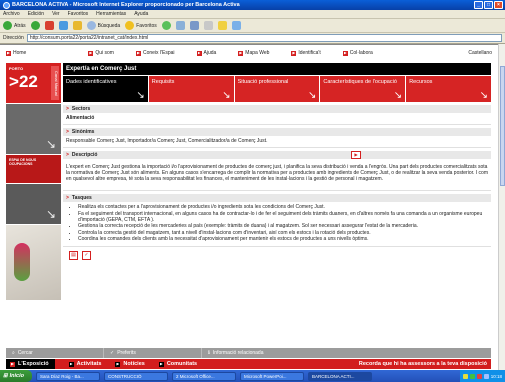 This screenshot has height=382, width=505. What do you see at coordinates (35, 25) in the screenshot?
I see `forward-arrow-icon` at bounding box center [35, 25].